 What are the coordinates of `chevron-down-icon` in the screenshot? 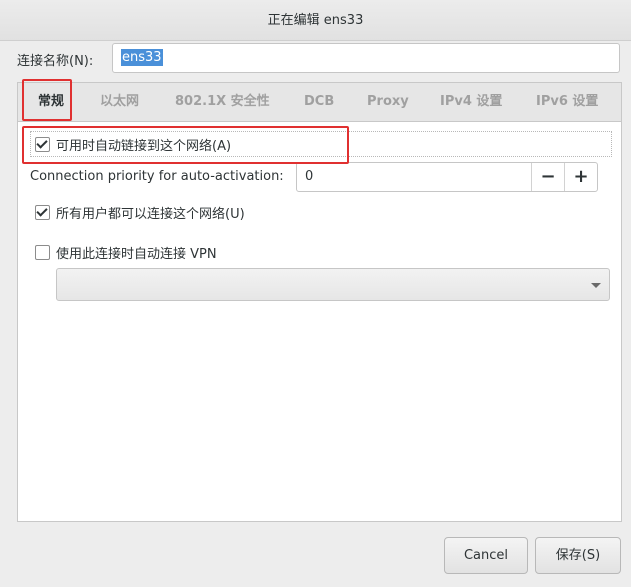 It's located at (596, 285).